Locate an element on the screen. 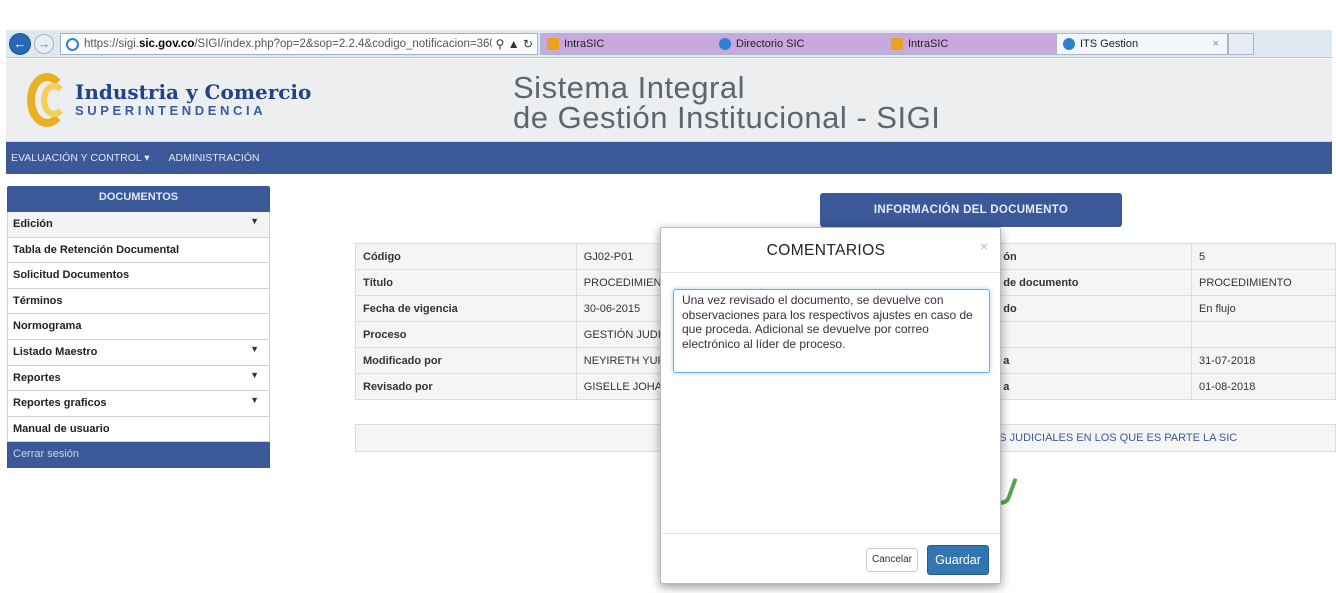  modal-footer: Cancelar Guardar is located at coordinates (830, 558).